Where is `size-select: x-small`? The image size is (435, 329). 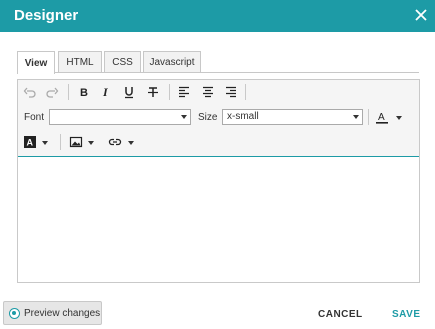 size-select: x-small is located at coordinates (292, 117).